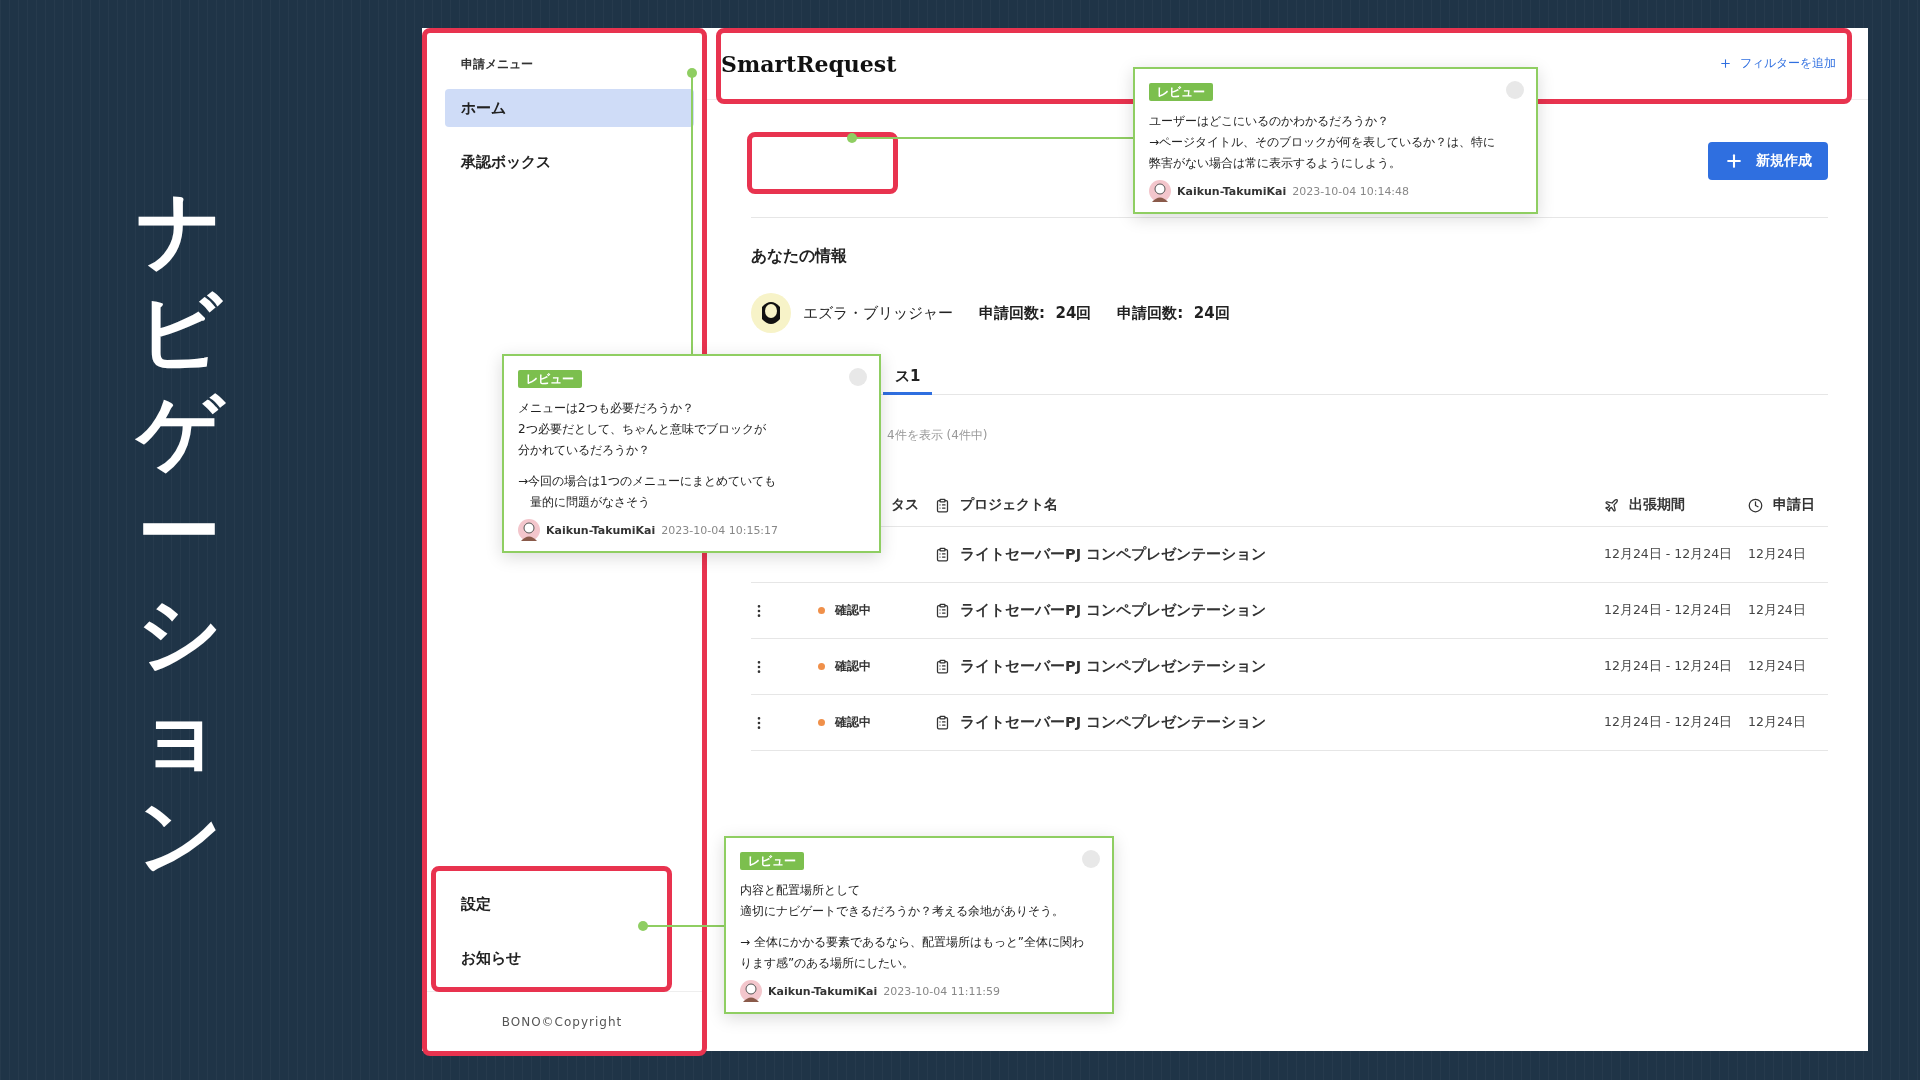 The height and width of the screenshot is (1080, 1920). Describe the element at coordinates (878, 313) in the screenshot. I see `user-name: エズラ・ブリッジャー` at that location.